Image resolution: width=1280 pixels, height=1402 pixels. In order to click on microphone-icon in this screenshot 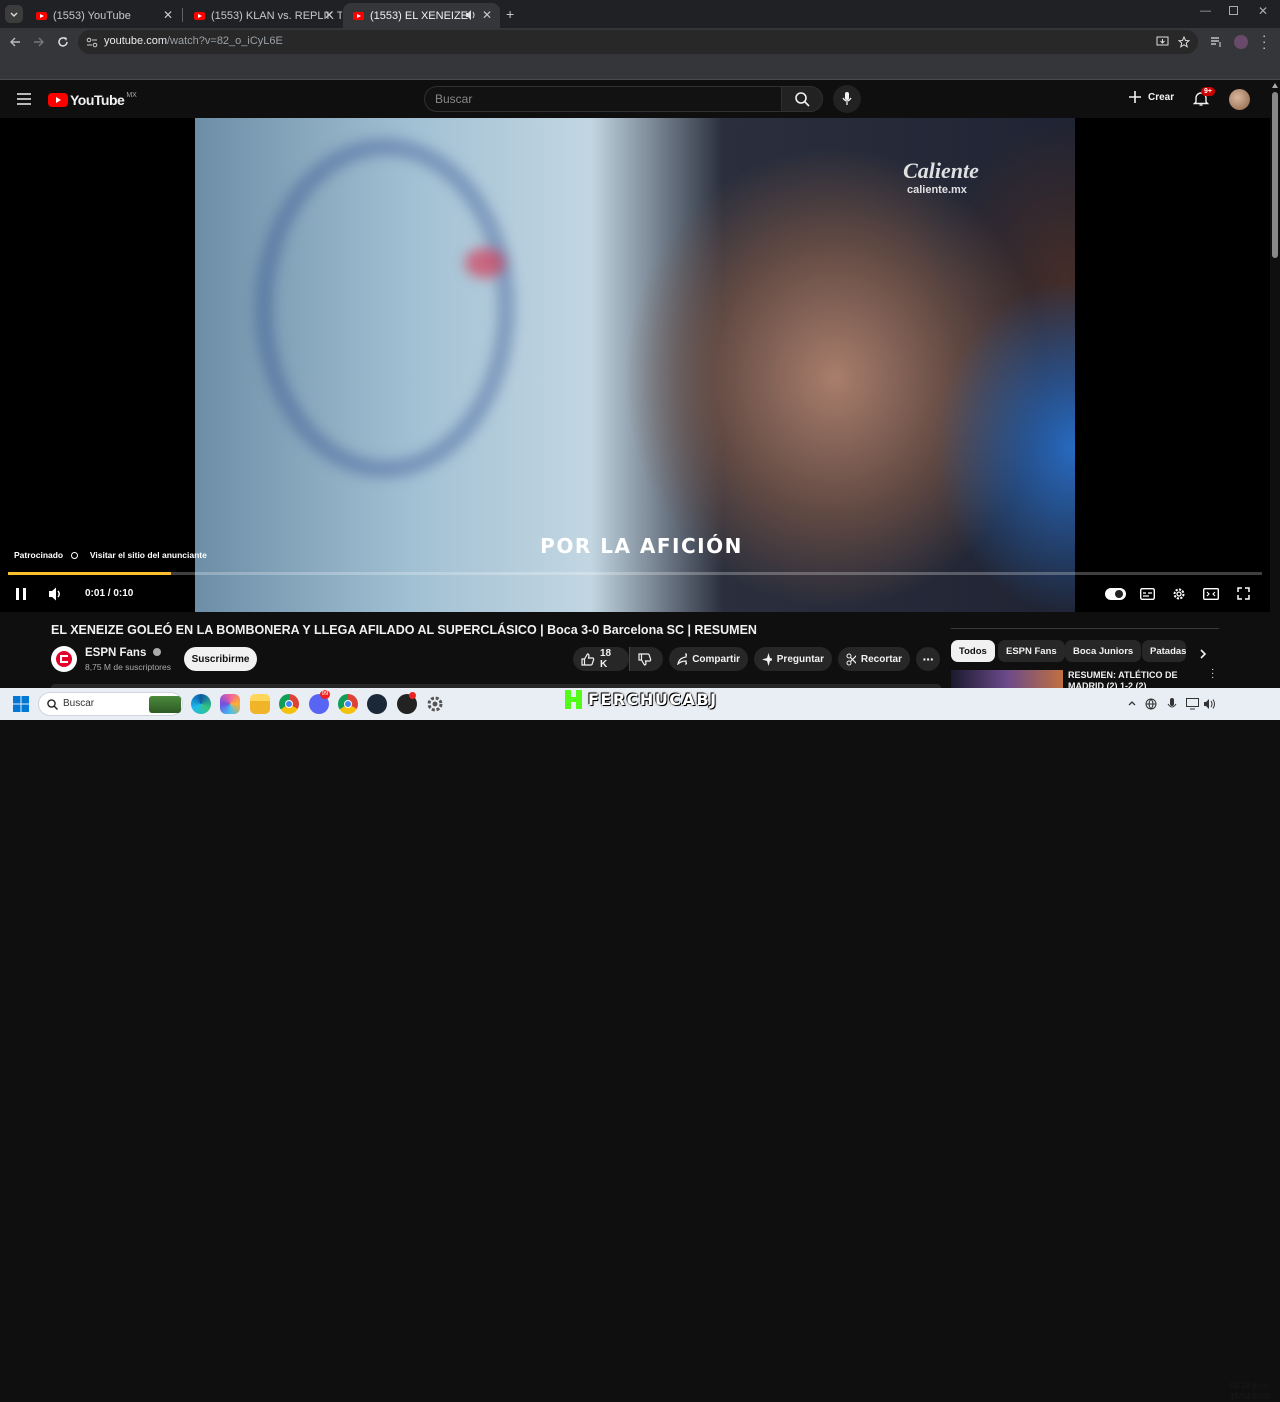, I will do `click(1172, 704)`.